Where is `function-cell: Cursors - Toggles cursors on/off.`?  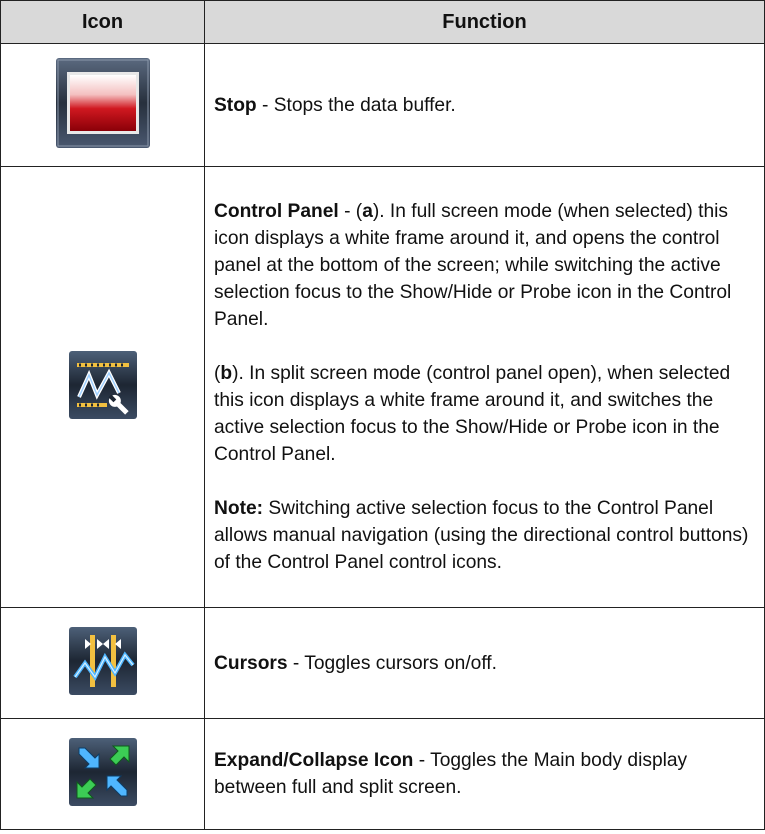
function-cell: Cursors - Toggles cursors on/off. is located at coordinates (484, 663).